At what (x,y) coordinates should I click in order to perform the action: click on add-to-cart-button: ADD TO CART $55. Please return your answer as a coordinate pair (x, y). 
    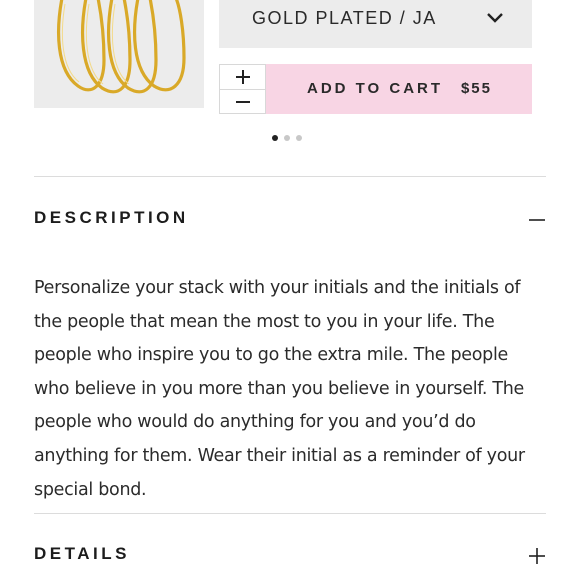
    Looking at the image, I should click on (399, 89).